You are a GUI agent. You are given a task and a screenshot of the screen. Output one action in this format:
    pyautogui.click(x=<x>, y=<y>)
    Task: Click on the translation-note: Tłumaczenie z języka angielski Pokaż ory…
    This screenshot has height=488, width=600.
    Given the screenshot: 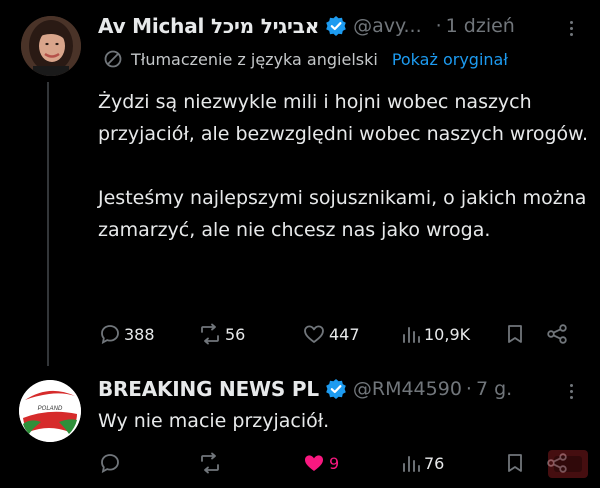 What is the action you would take?
    pyautogui.click(x=305, y=59)
    